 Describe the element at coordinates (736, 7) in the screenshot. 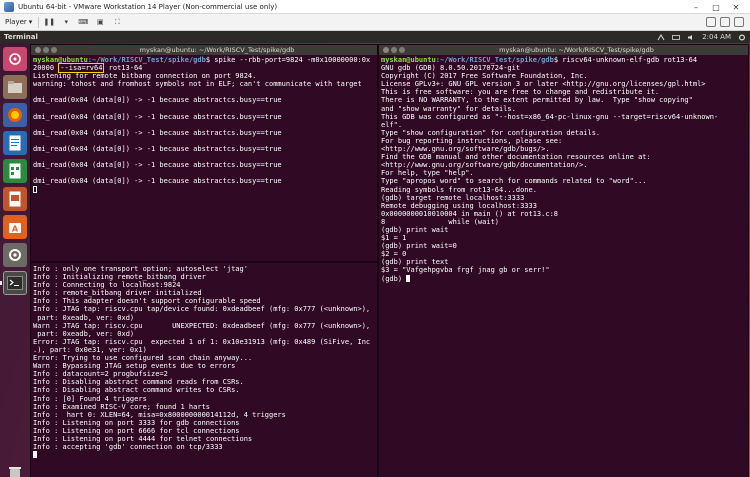

I see `close-button: ✕` at that location.